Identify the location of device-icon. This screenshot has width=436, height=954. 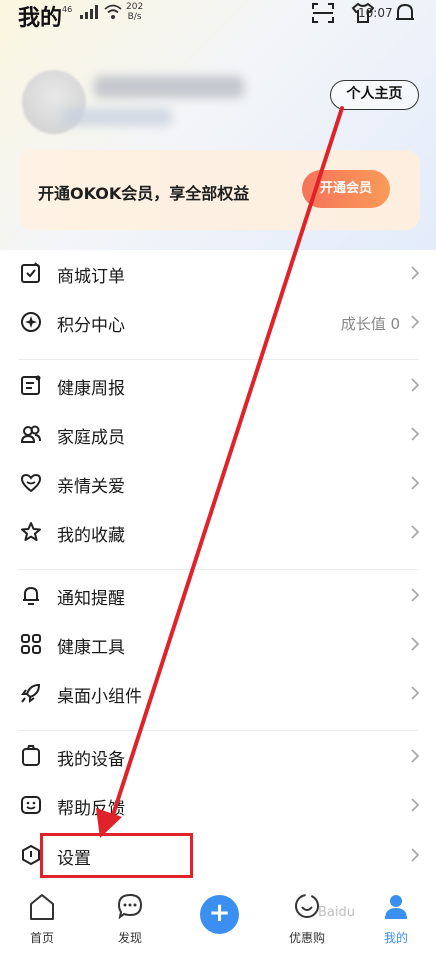
(31, 755).